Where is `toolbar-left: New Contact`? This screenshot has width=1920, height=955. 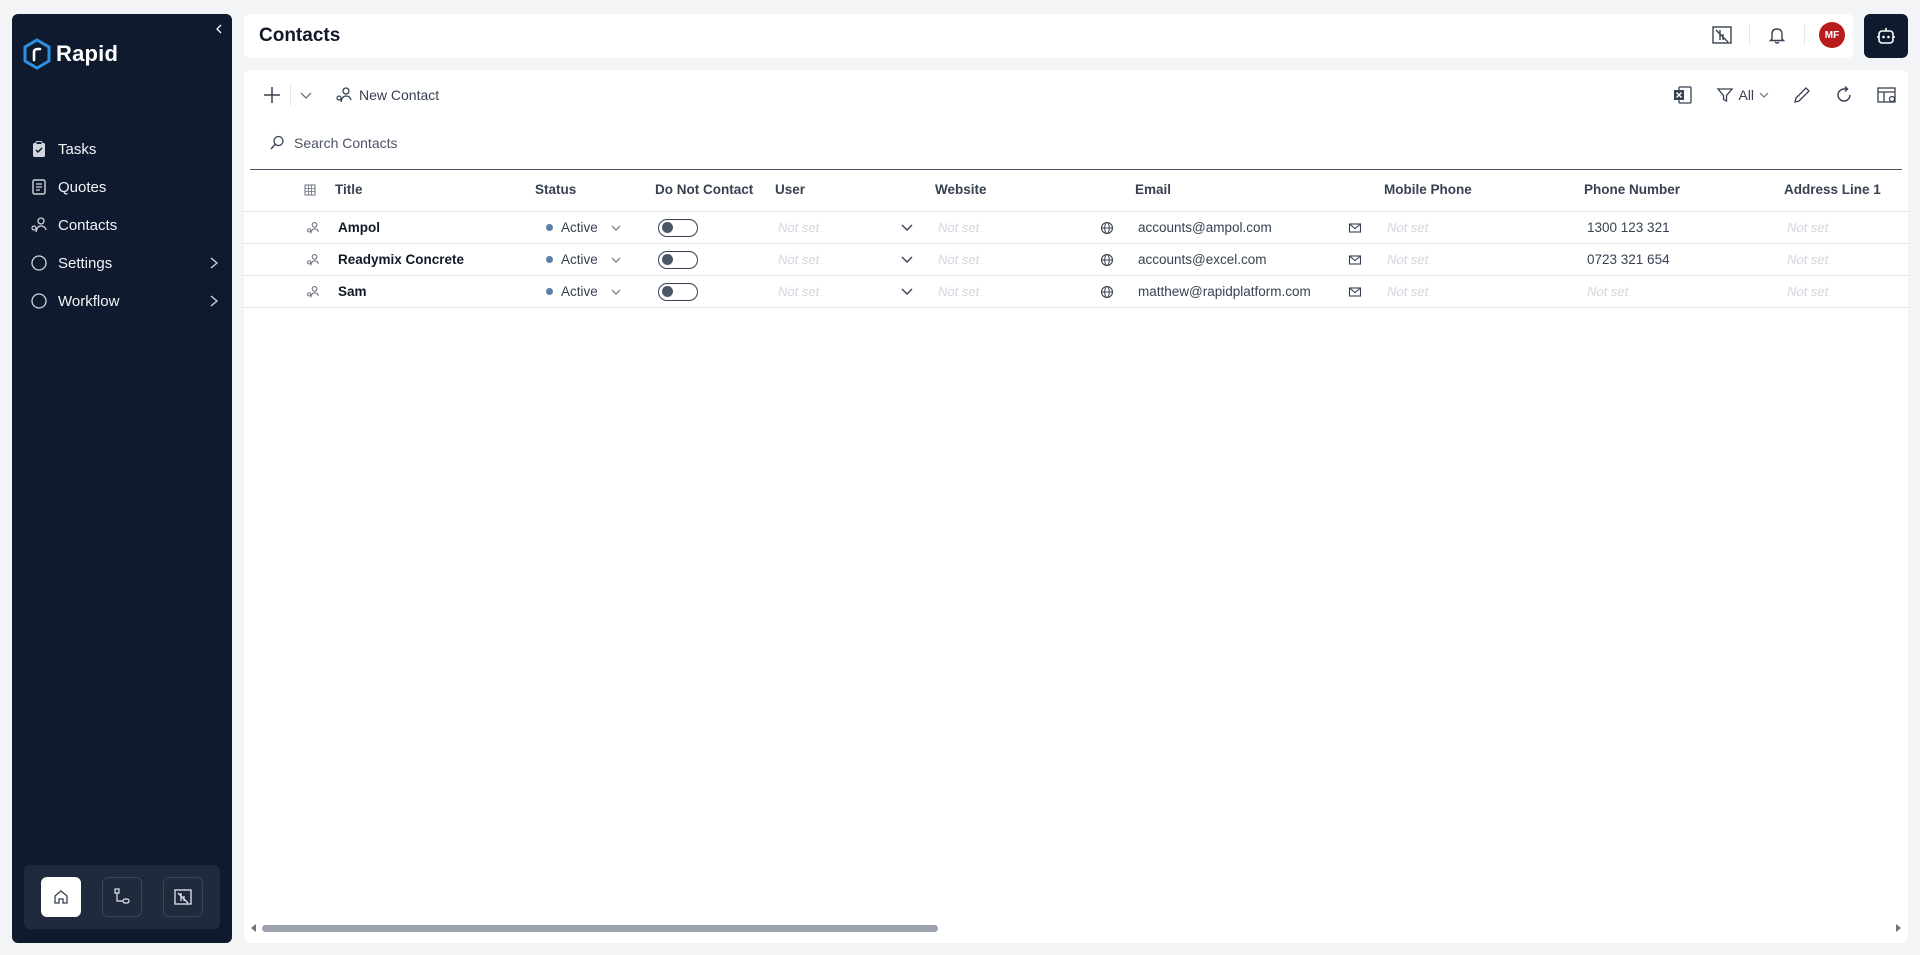
toolbar-left: New Contact is located at coordinates (350, 95).